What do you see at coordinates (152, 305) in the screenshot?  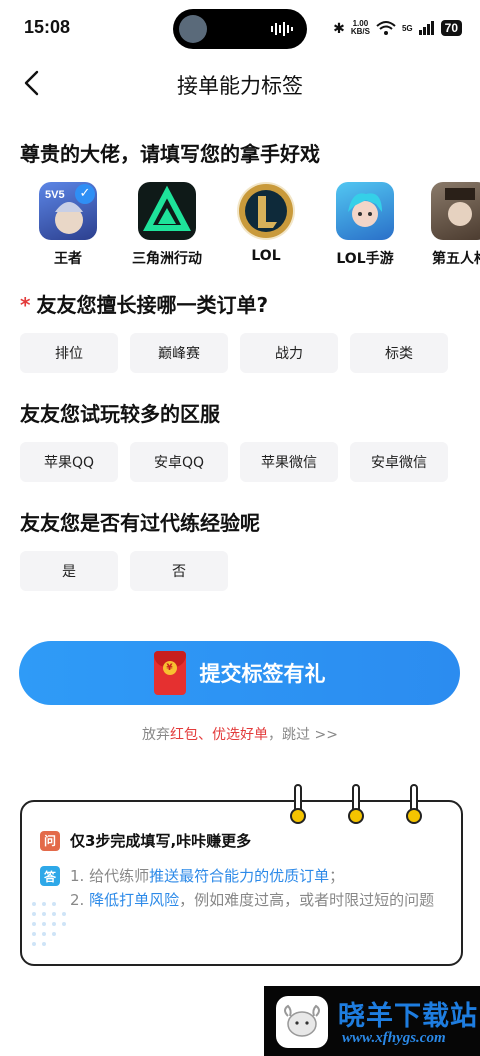 I see `order-type-question: 友友您擅长接哪一类订单?` at bounding box center [152, 305].